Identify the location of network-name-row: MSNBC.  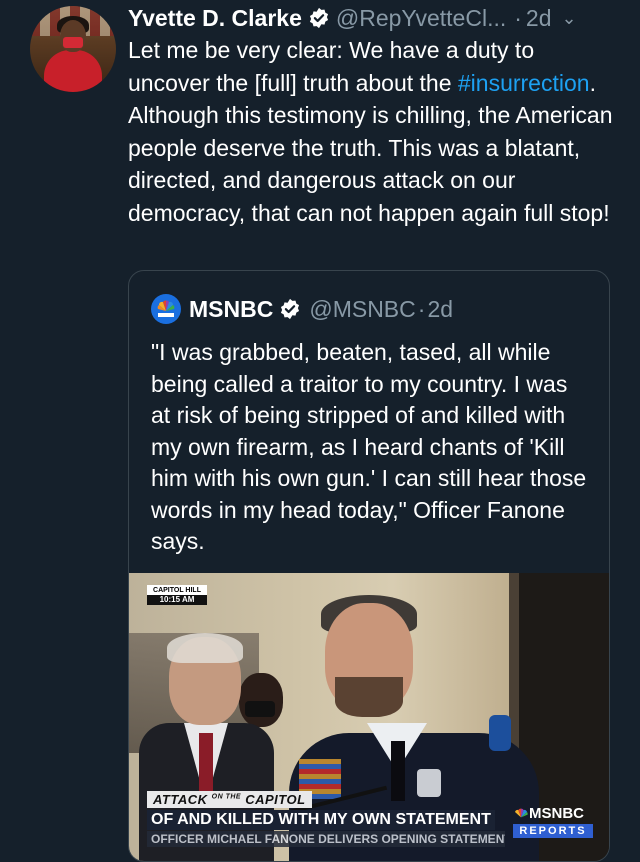
(553, 813).